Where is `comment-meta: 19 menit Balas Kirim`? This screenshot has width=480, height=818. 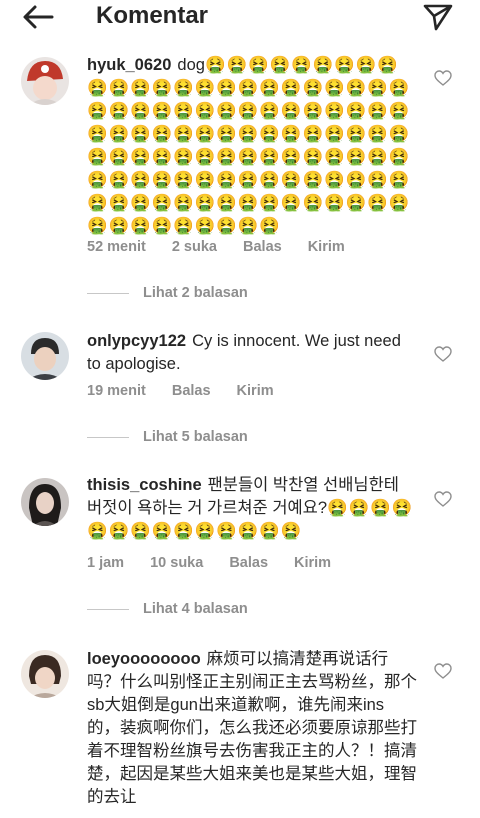
comment-meta: 19 menit Balas Kirim is located at coordinates (193, 393).